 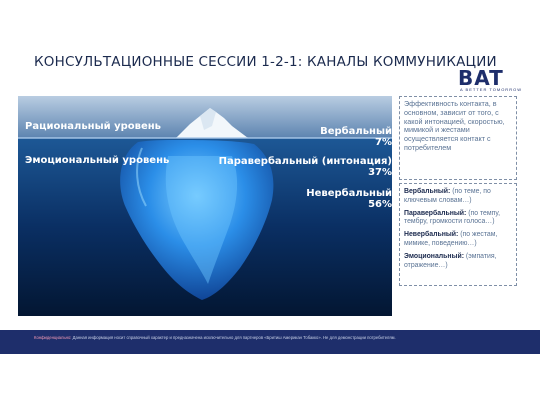 I want to click on rational-level-label: Рациональный уровень, so click(x=93, y=126).